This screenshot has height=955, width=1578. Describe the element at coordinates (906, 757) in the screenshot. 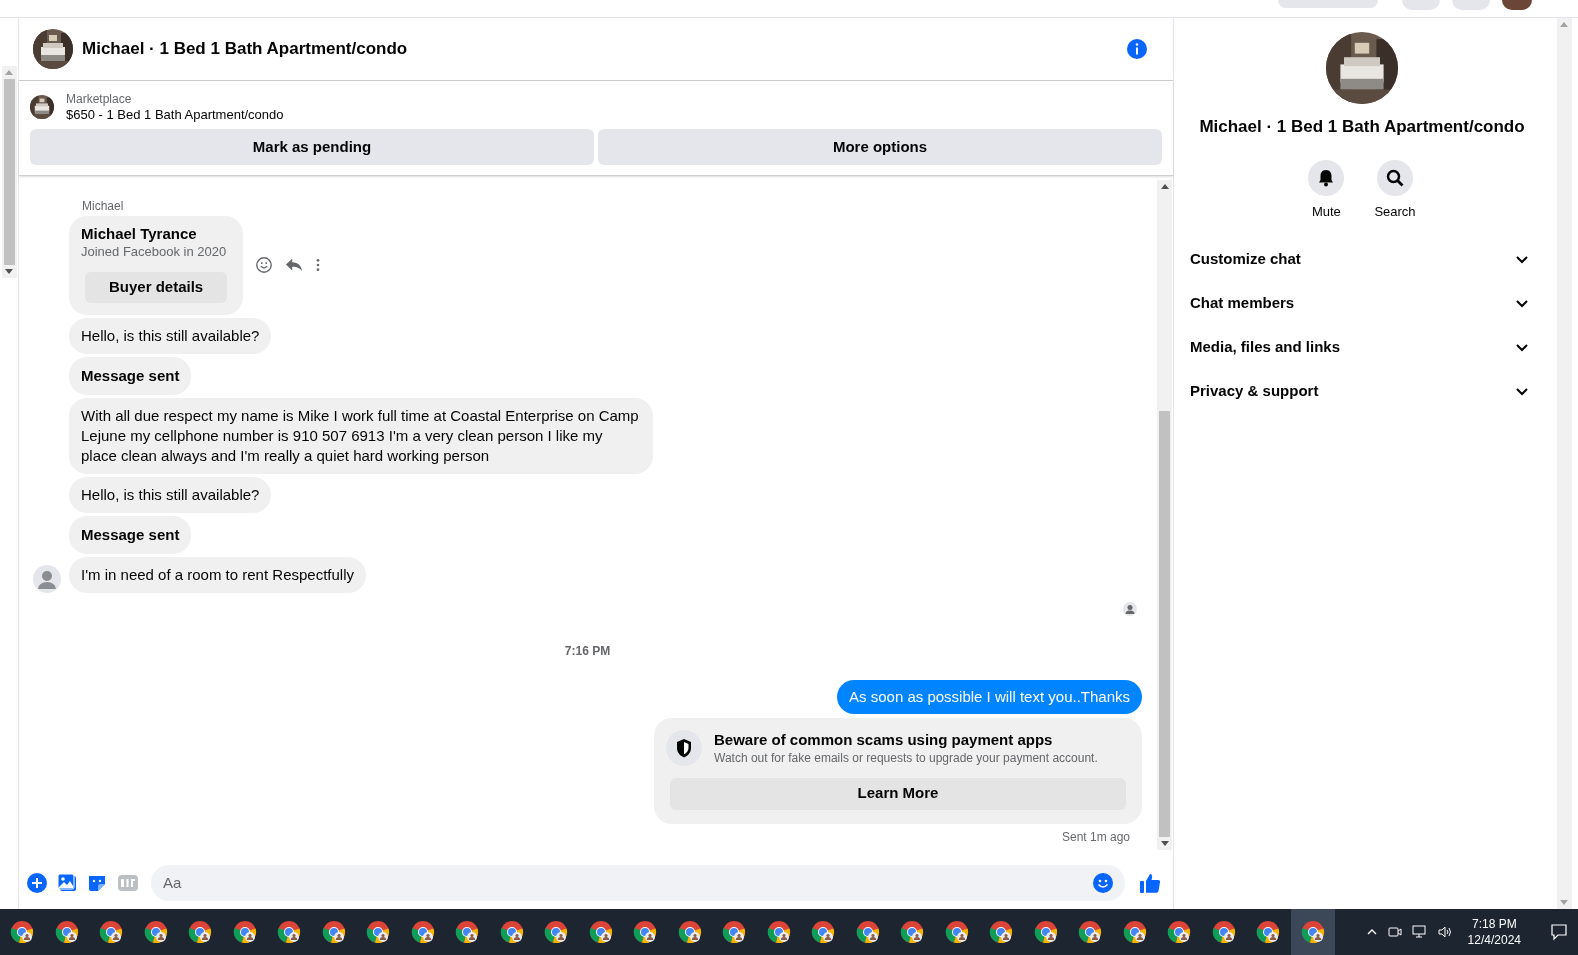

I see `notice-body: Watch out for fake emails or requests to upgrade your payment account.` at that location.